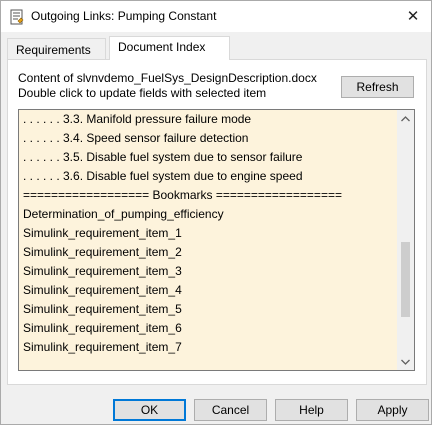 The image size is (432, 425). What do you see at coordinates (392, 410) in the screenshot?
I see `apply-button: Apply` at bounding box center [392, 410].